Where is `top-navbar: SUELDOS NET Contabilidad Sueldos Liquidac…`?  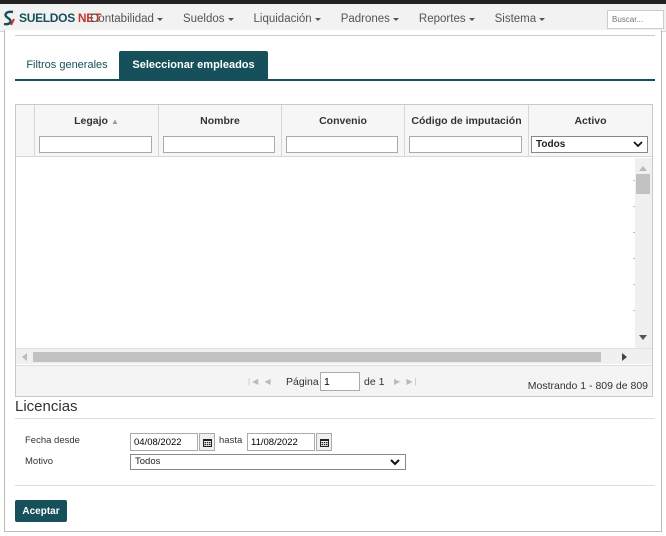 top-navbar: SUELDOS NET Contabilidad Sueldos Liquidac… is located at coordinates (333, 16).